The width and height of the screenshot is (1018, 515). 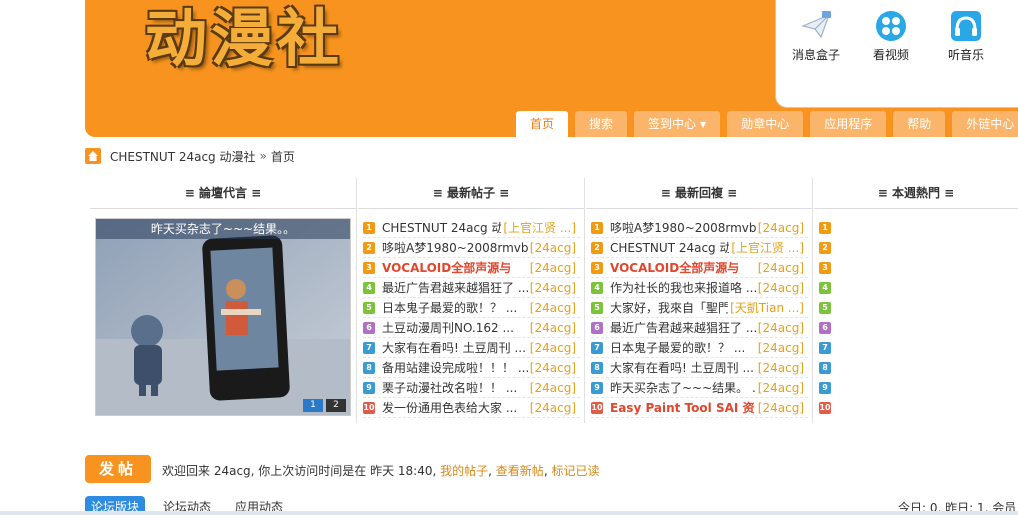 I want to click on hot-row: 4, so click(x=830, y=288).